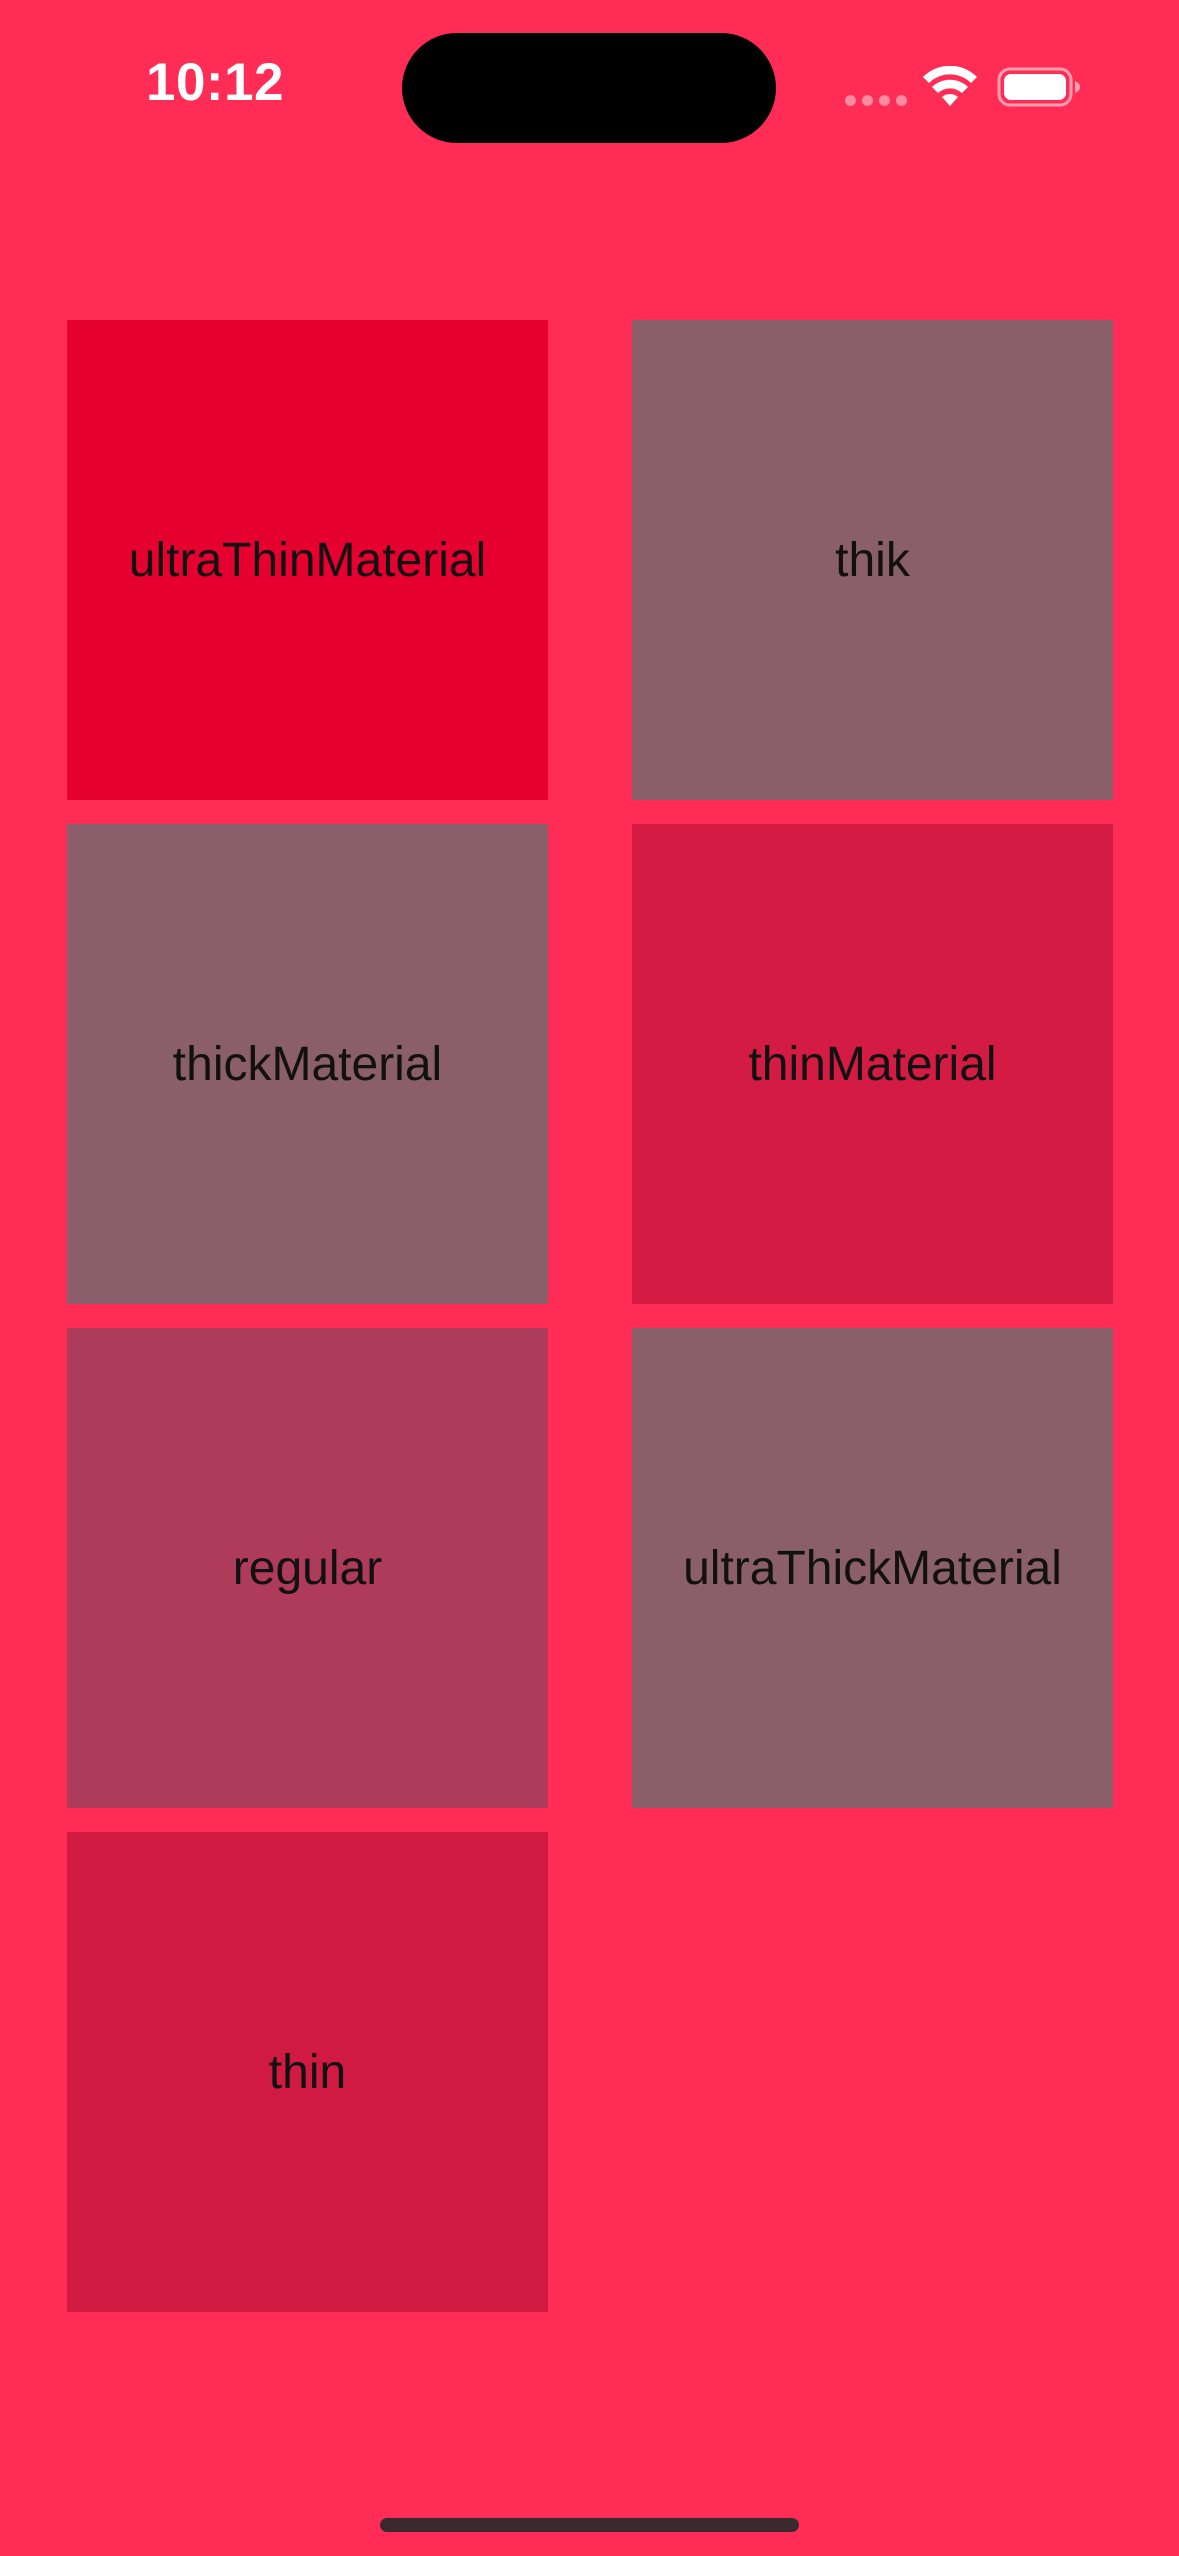 The image size is (1179, 2556). I want to click on tile-regular: regular, so click(307, 1568).